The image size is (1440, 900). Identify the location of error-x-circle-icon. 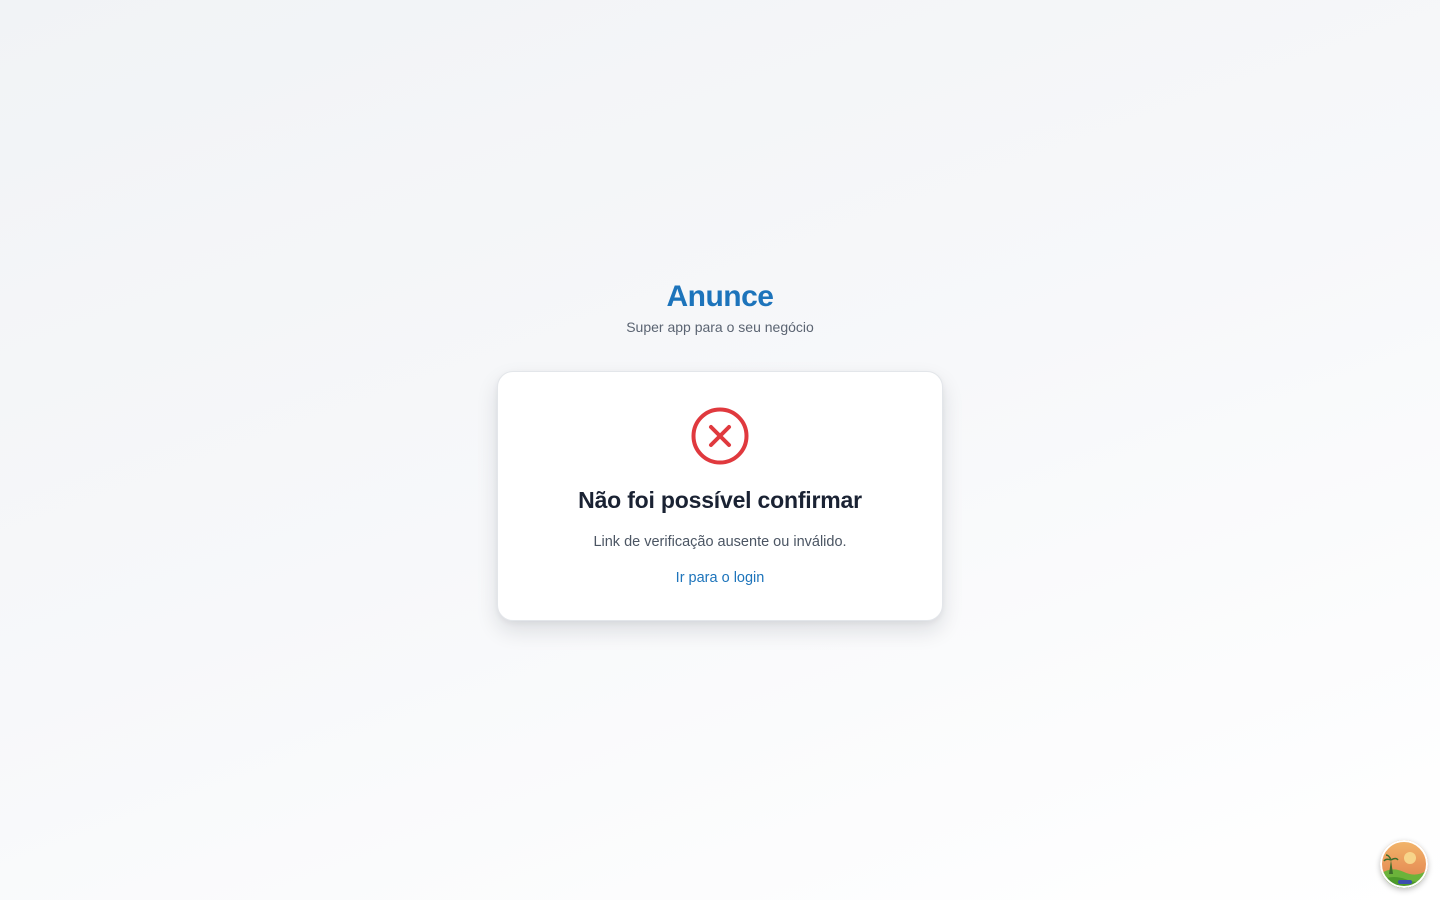
(720, 436).